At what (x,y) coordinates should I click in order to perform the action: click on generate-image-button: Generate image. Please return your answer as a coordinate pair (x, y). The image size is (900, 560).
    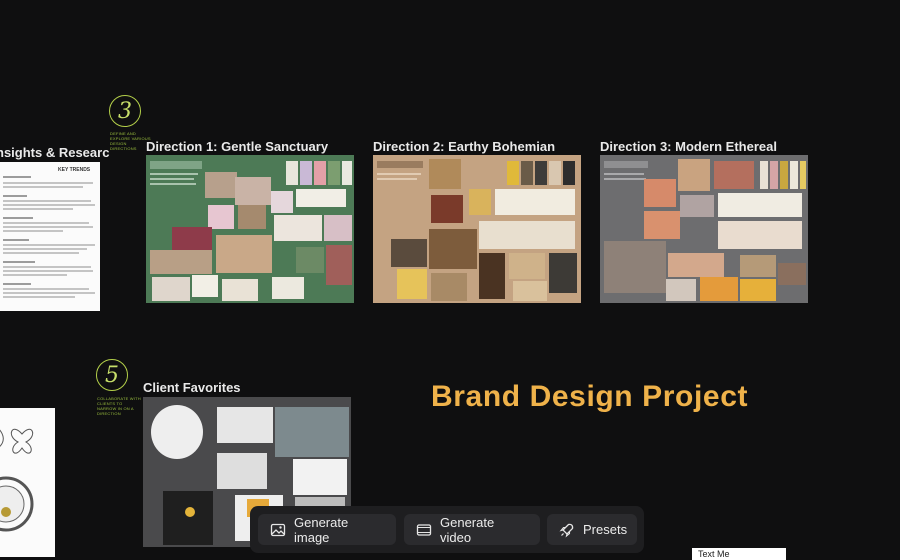
    Looking at the image, I should click on (327, 529).